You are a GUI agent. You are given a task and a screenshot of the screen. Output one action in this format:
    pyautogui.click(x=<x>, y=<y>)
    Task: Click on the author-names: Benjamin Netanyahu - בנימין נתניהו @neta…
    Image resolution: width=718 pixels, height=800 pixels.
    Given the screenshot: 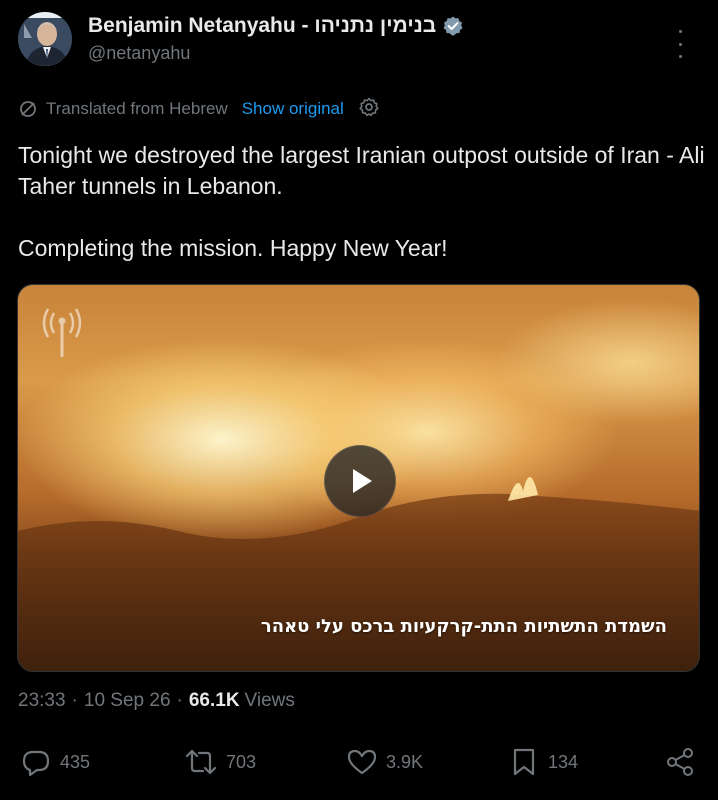 What is the action you would take?
    pyautogui.click(x=276, y=39)
    